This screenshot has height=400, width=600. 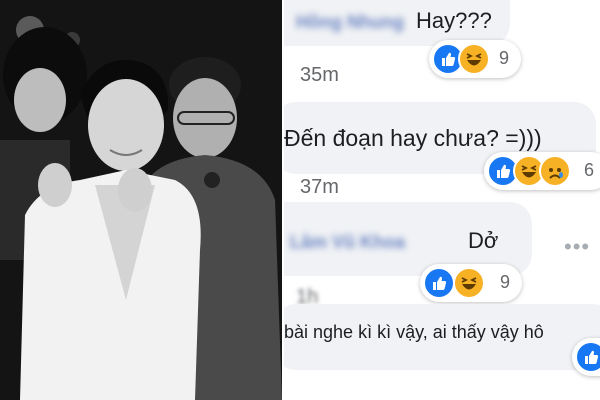 I want to click on comment-author: Hồng Nhung, so click(x=350, y=22).